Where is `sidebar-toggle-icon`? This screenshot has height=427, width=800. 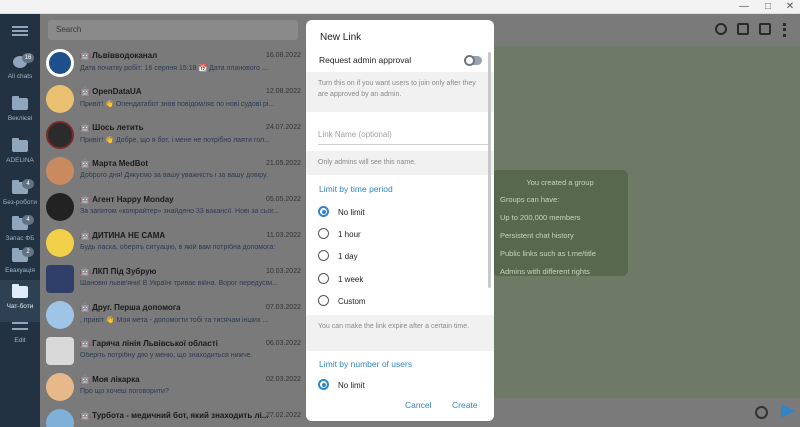
sidebar-toggle-icon is located at coordinates (765, 29).